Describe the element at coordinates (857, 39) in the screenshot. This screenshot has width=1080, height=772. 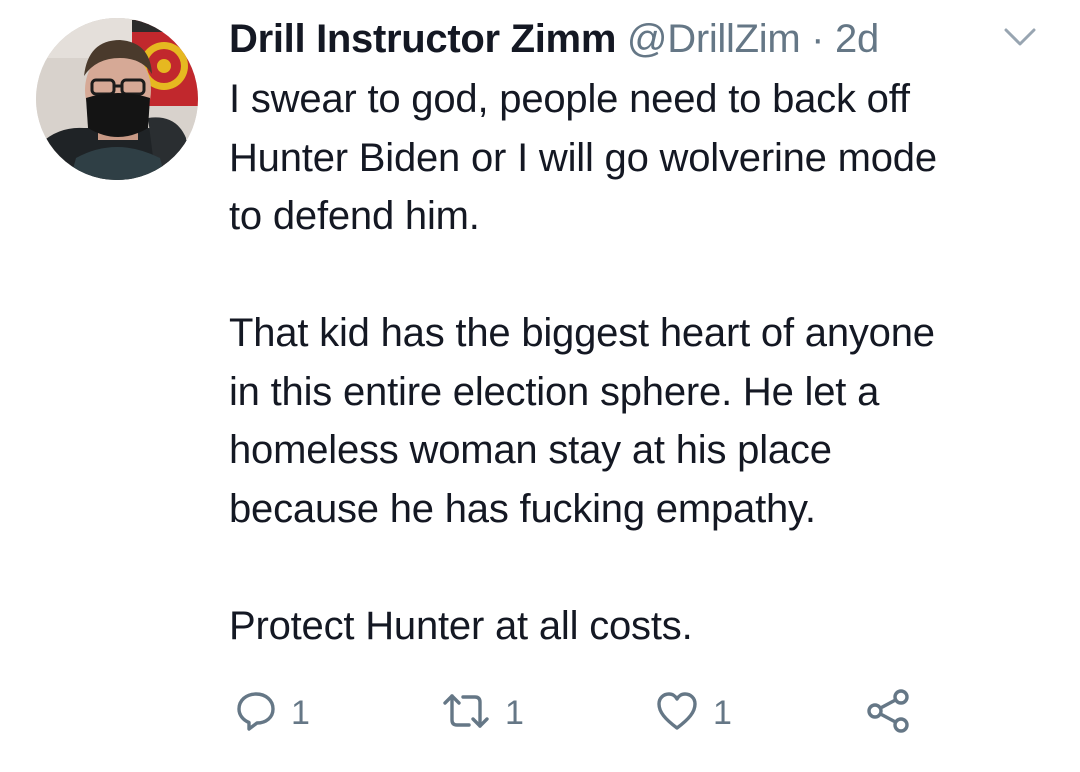
I see `timestamp: 2d` at that location.